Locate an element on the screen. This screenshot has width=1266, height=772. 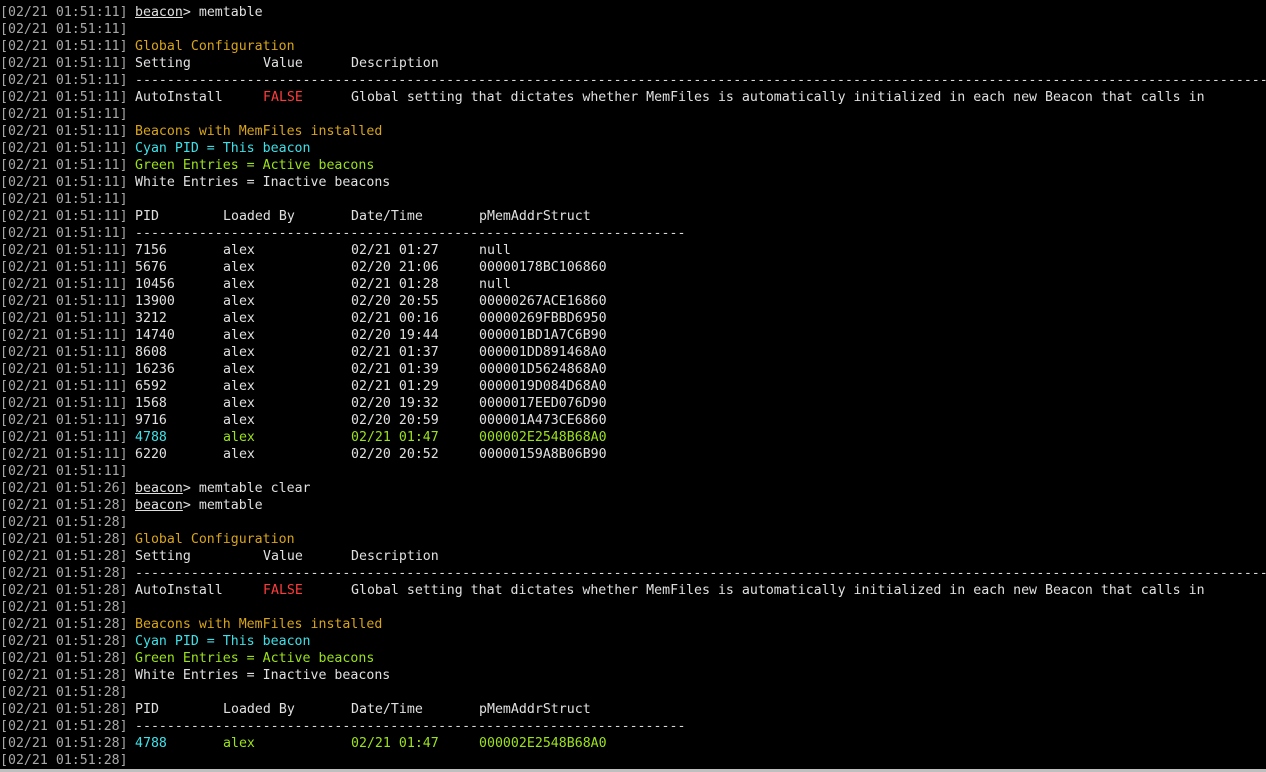
terminal-line: [02/21 01:51:11] beacon> memtable is located at coordinates (633, 12).